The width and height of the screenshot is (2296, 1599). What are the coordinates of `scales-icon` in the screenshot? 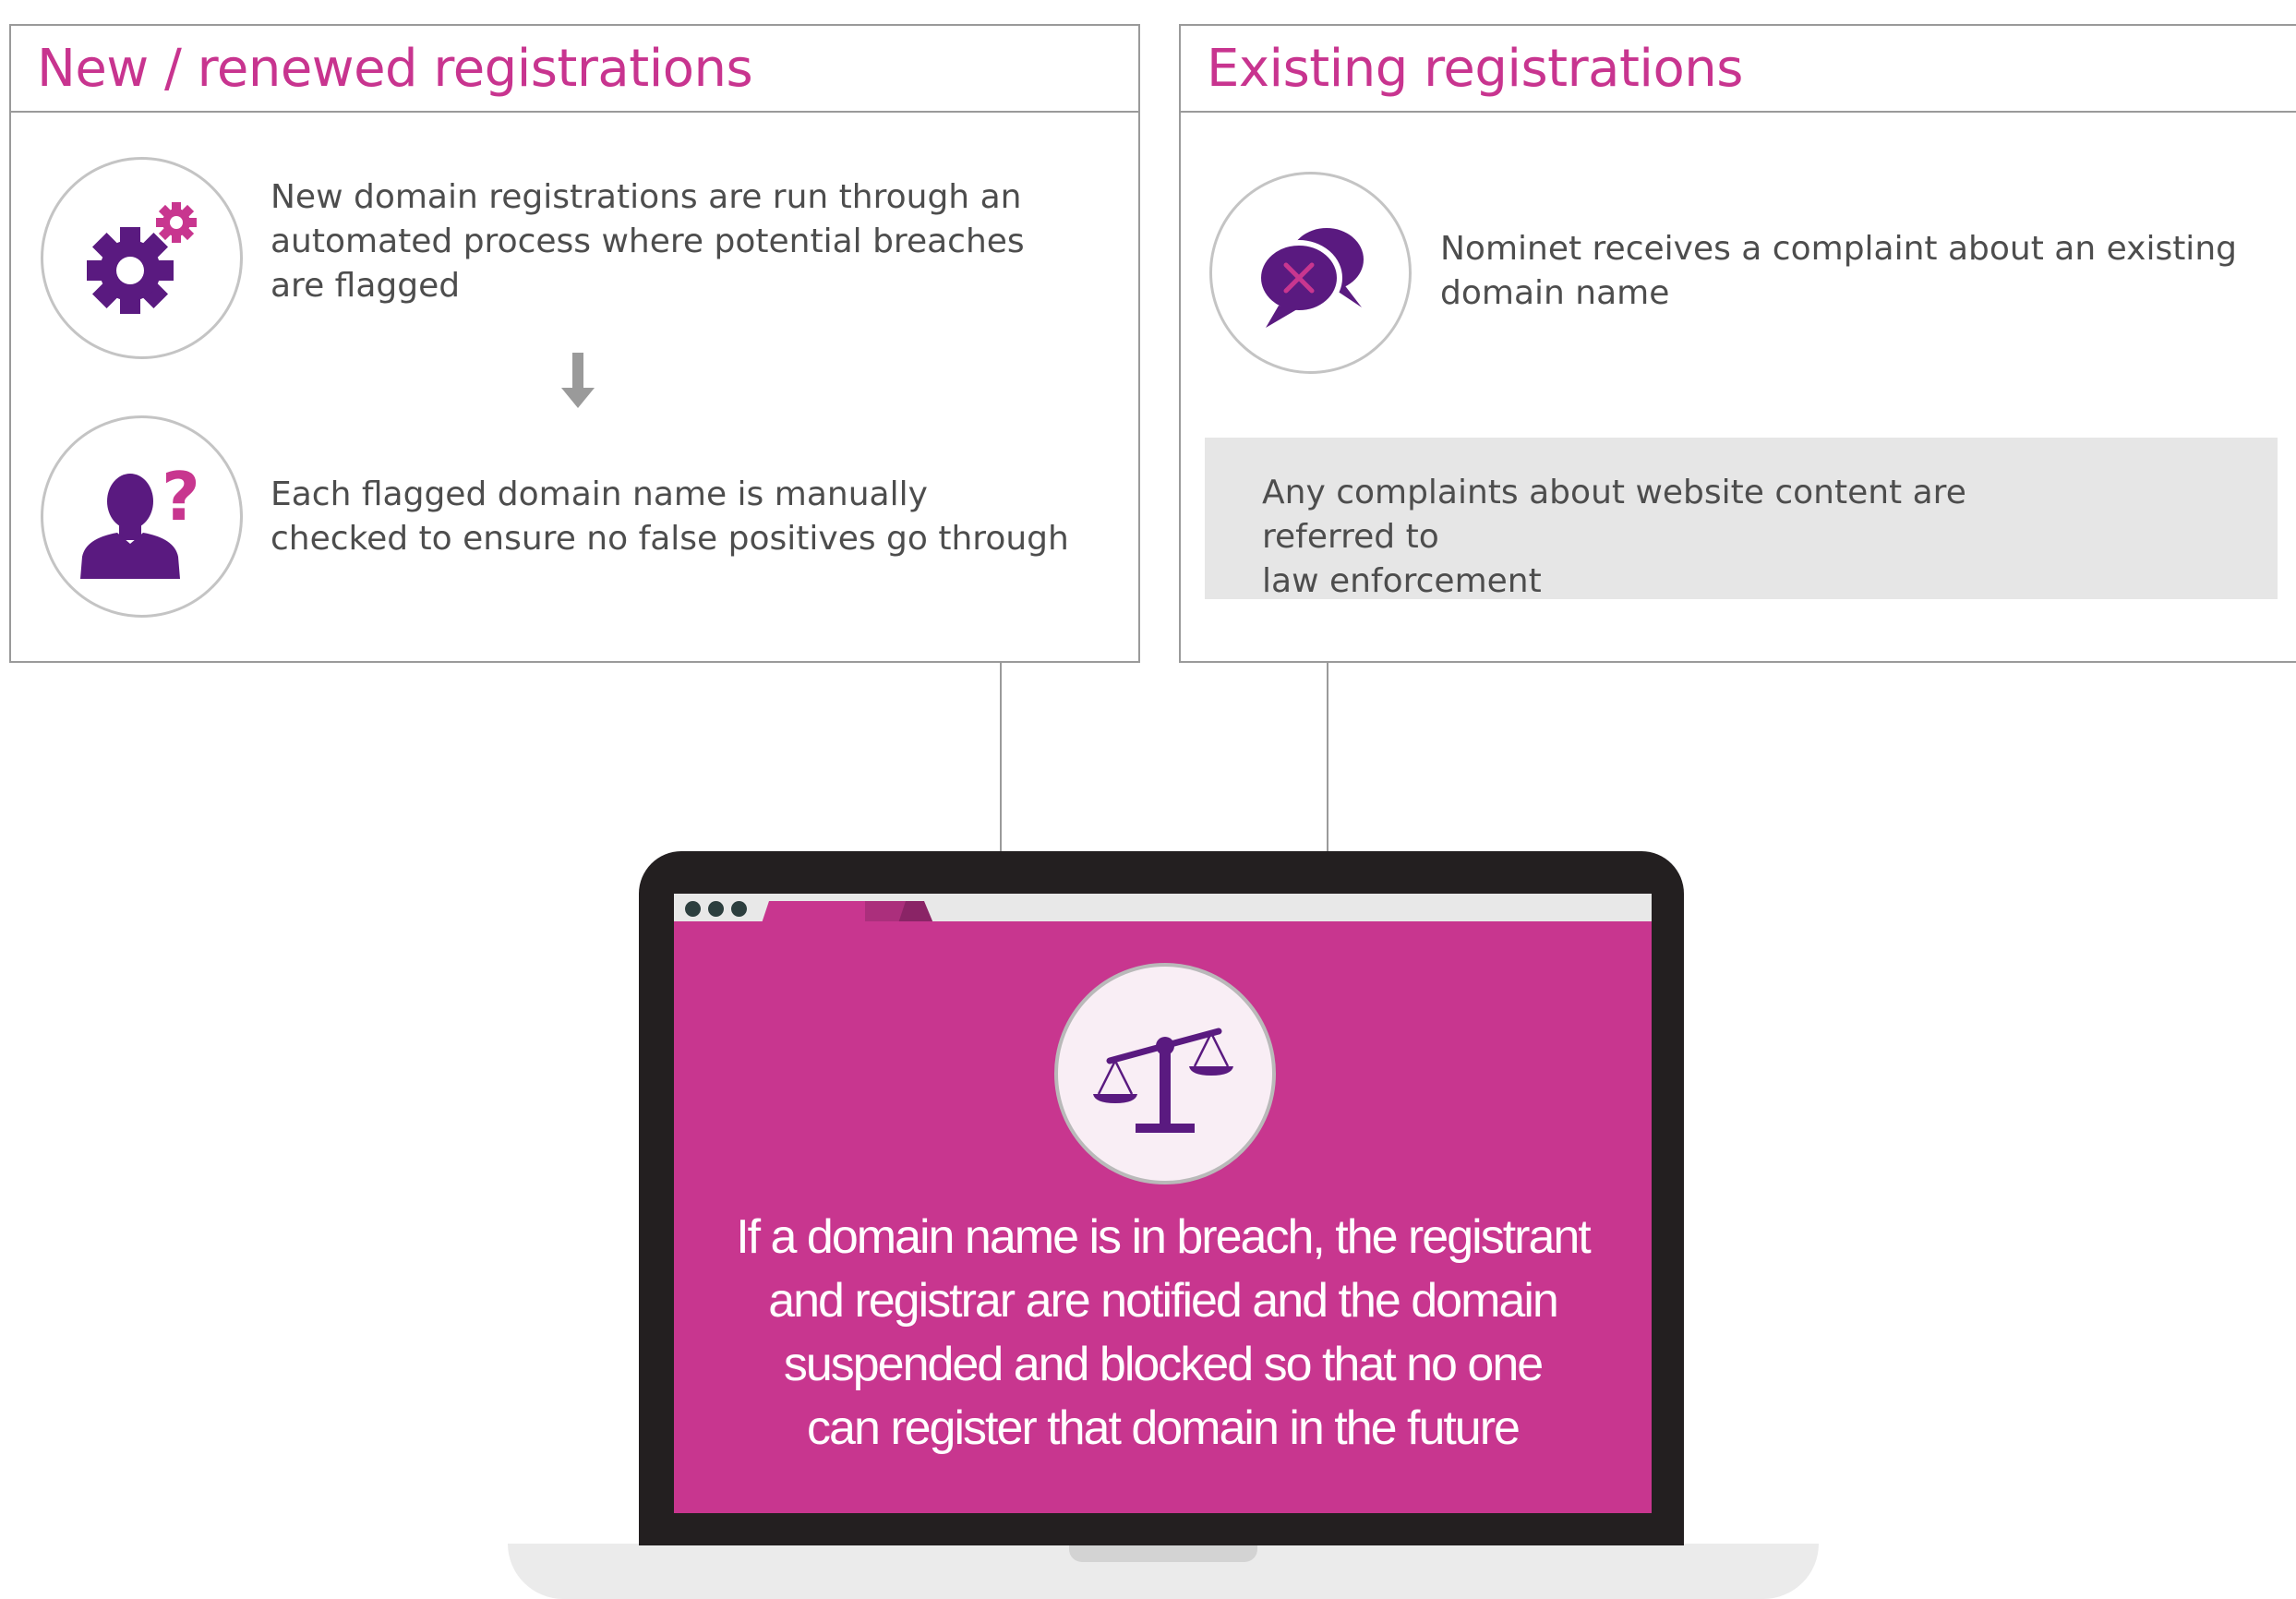 It's located at (1163, 1080).